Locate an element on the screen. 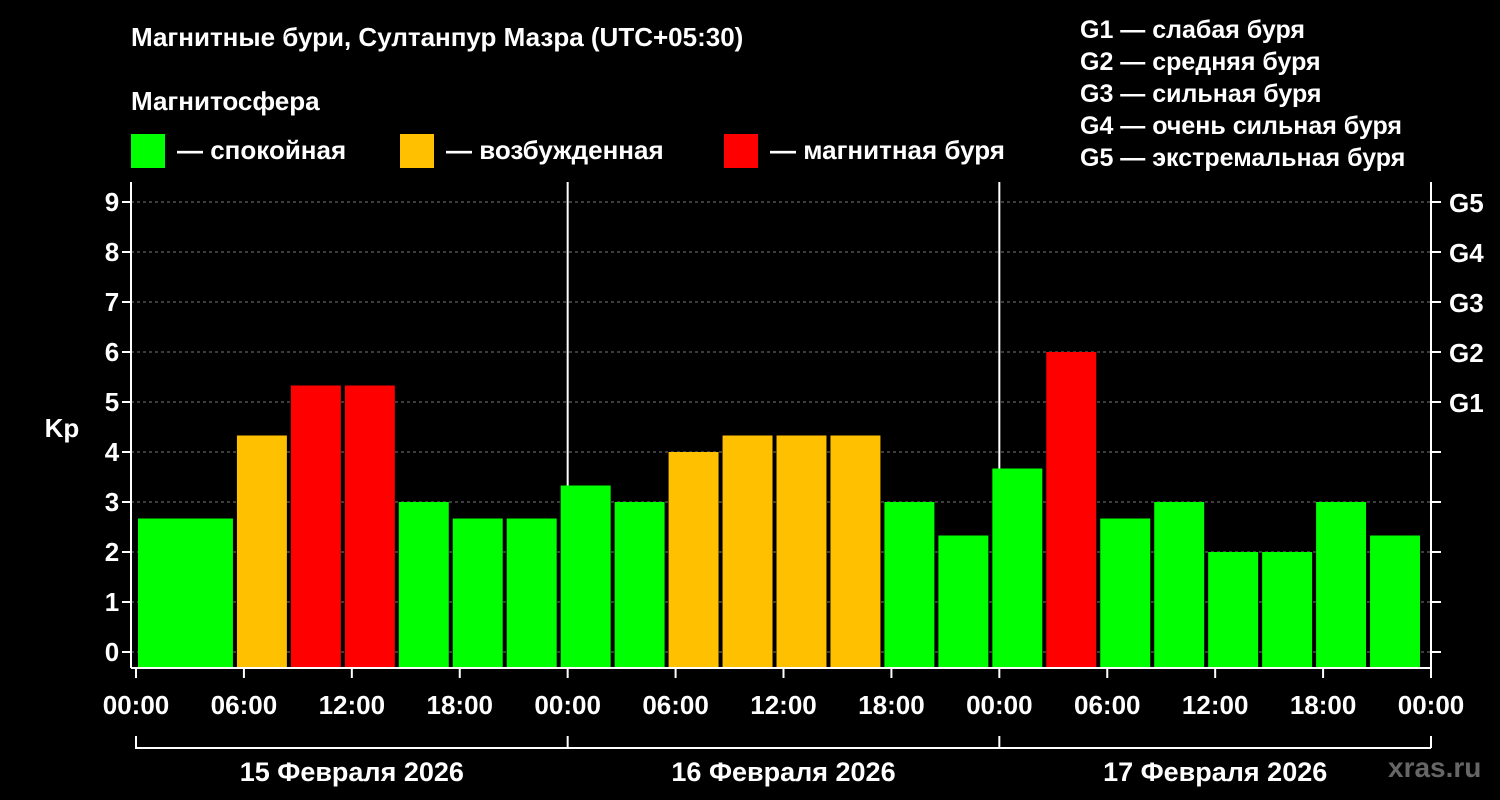 This screenshot has width=1500, height=800. y-axis-label: Kp is located at coordinates (62, 428).